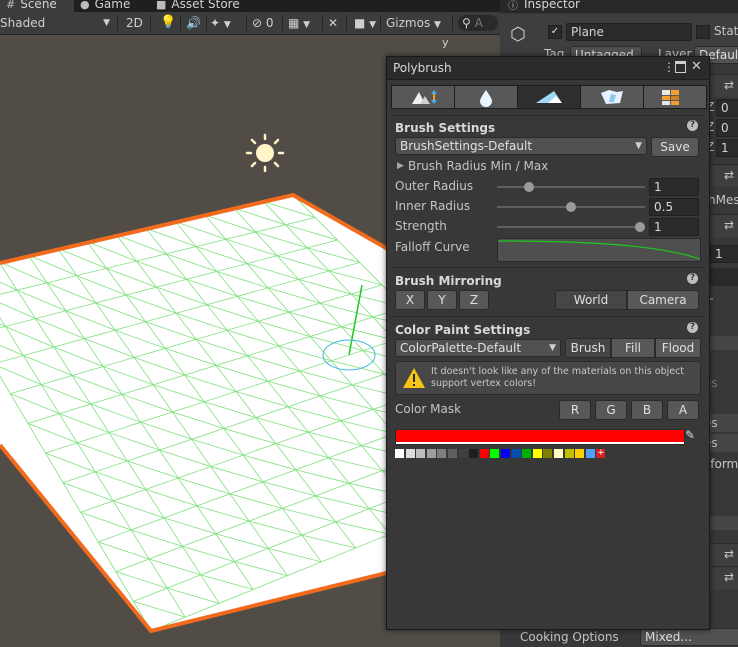 The height and width of the screenshot is (647, 738). What do you see at coordinates (478, 23) in the screenshot?
I see `scene-search-field: ⚲ A` at bounding box center [478, 23].